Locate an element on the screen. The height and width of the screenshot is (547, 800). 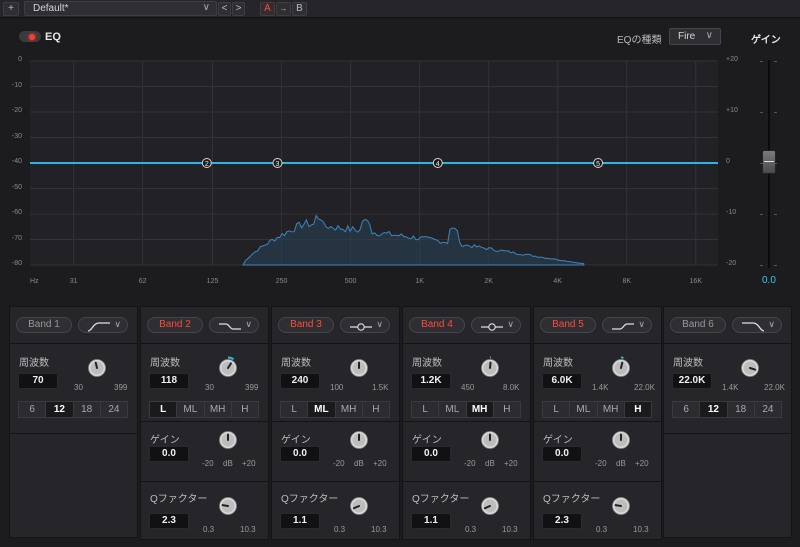
frequency-max-label: 8.0K is located at coordinates (511, 387).